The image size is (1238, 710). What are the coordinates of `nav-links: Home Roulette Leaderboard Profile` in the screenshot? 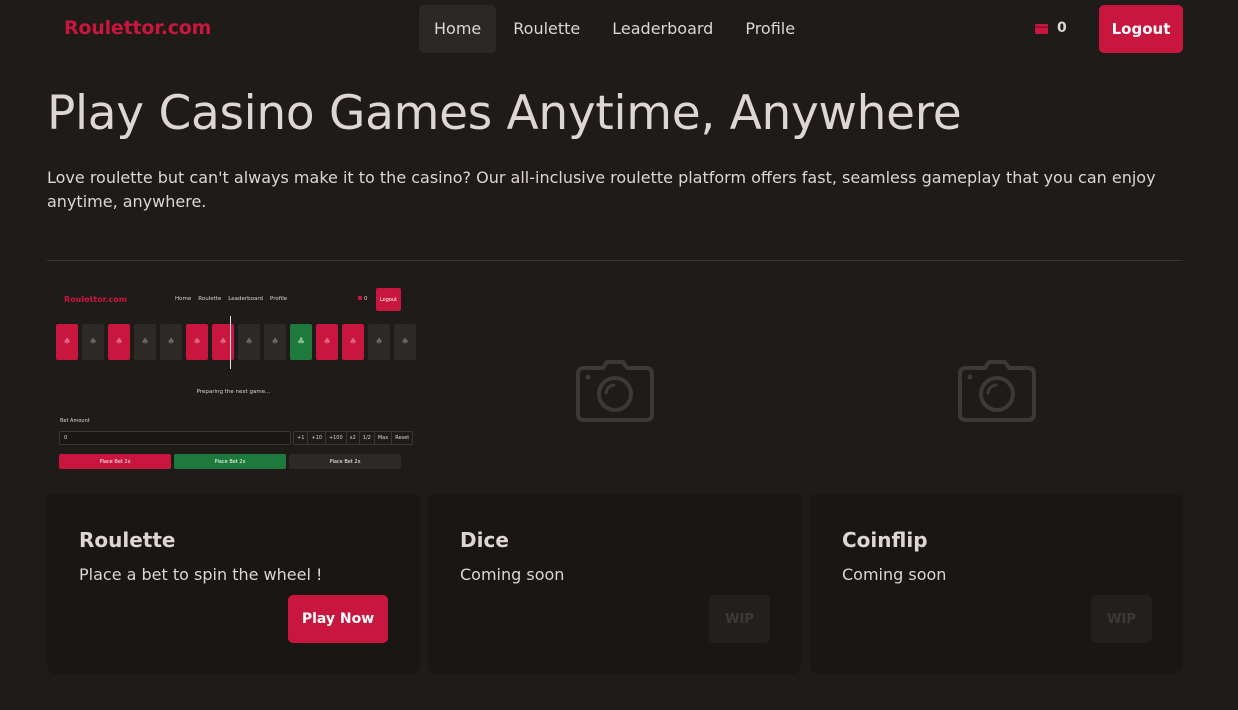 It's located at (615, 29).